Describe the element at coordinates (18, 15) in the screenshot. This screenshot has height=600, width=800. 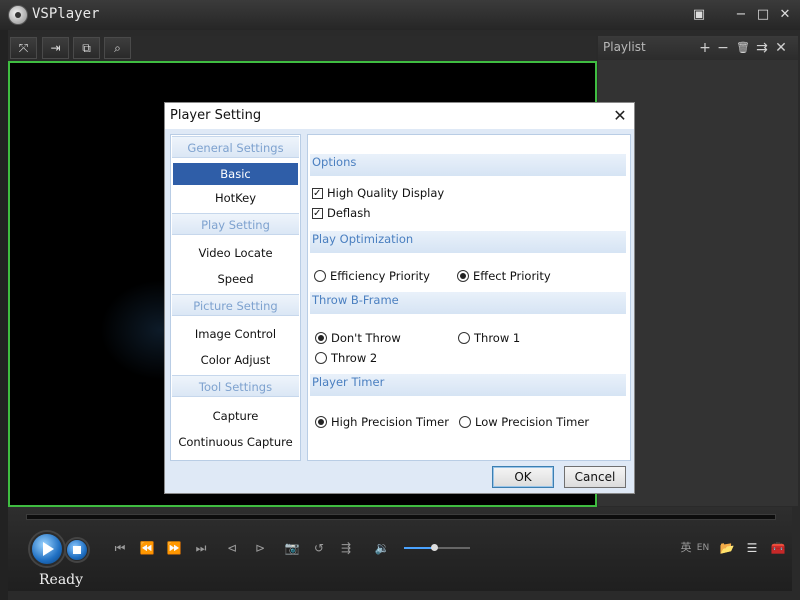
I see `app-logo-icon` at that location.